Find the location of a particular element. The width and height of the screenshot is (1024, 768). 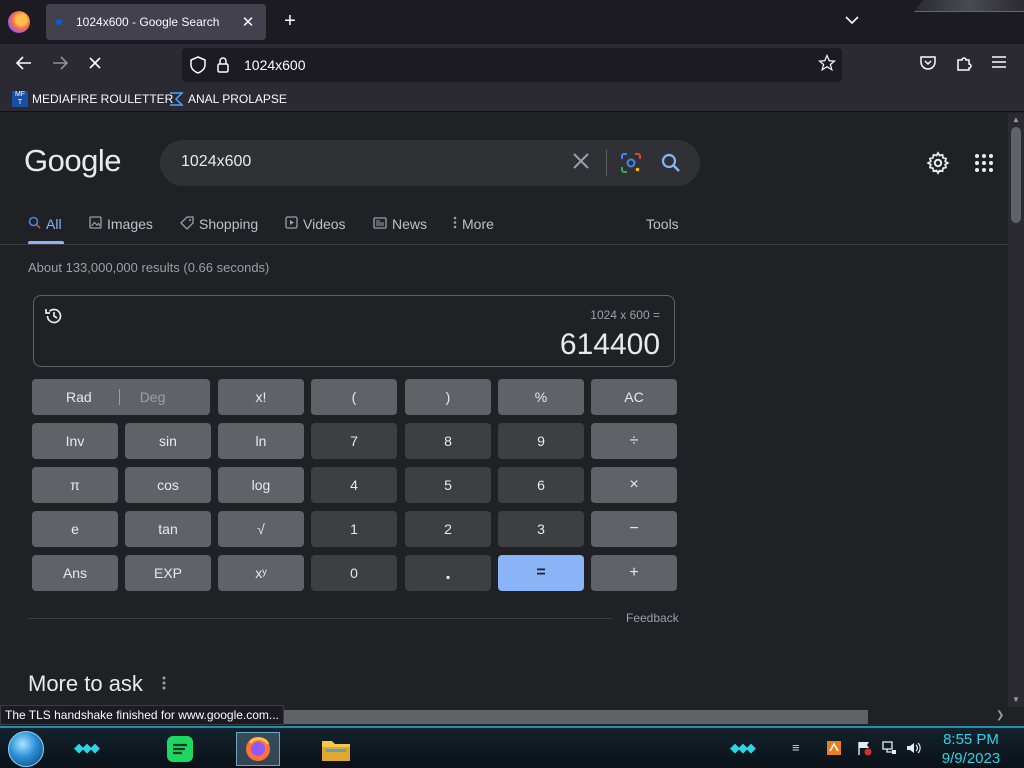

search-small-icon is located at coordinates (34, 224).